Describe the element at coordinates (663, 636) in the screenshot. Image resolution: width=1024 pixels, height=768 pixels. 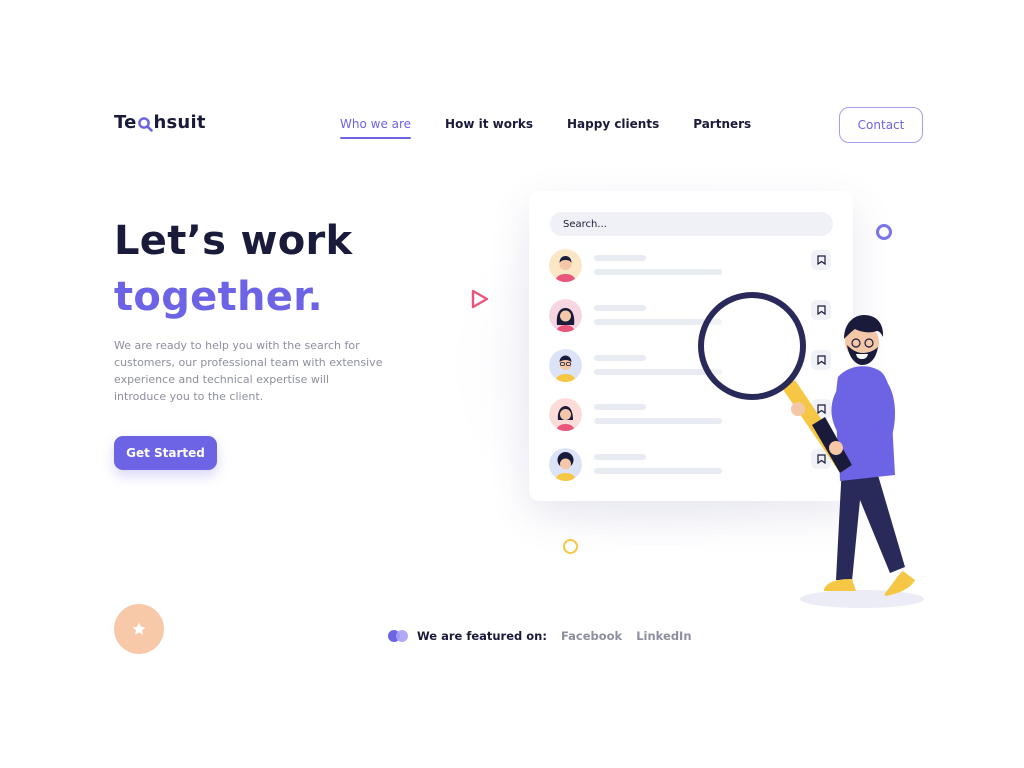
I see `linkedin-link: LinkedIn` at that location.